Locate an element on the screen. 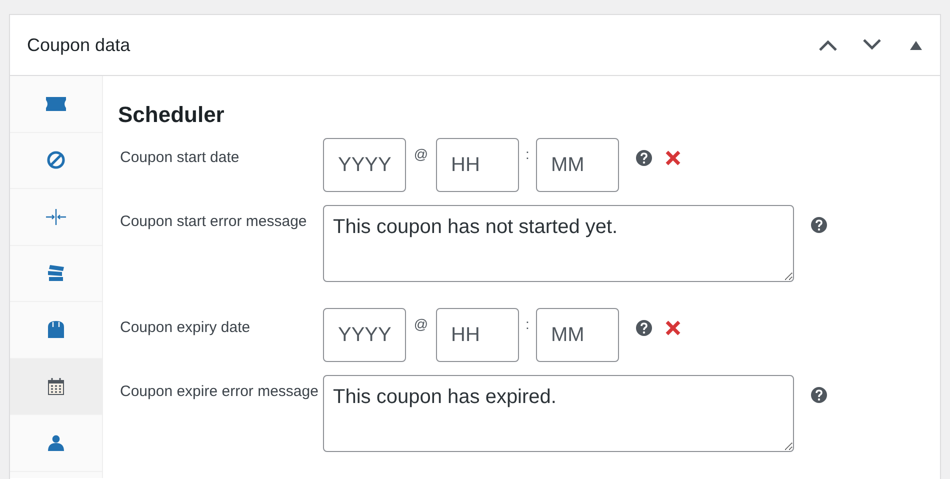 This screenshot has width=950, height=479. field-label: Coupon expire error message is located at coordinates (219, 392).